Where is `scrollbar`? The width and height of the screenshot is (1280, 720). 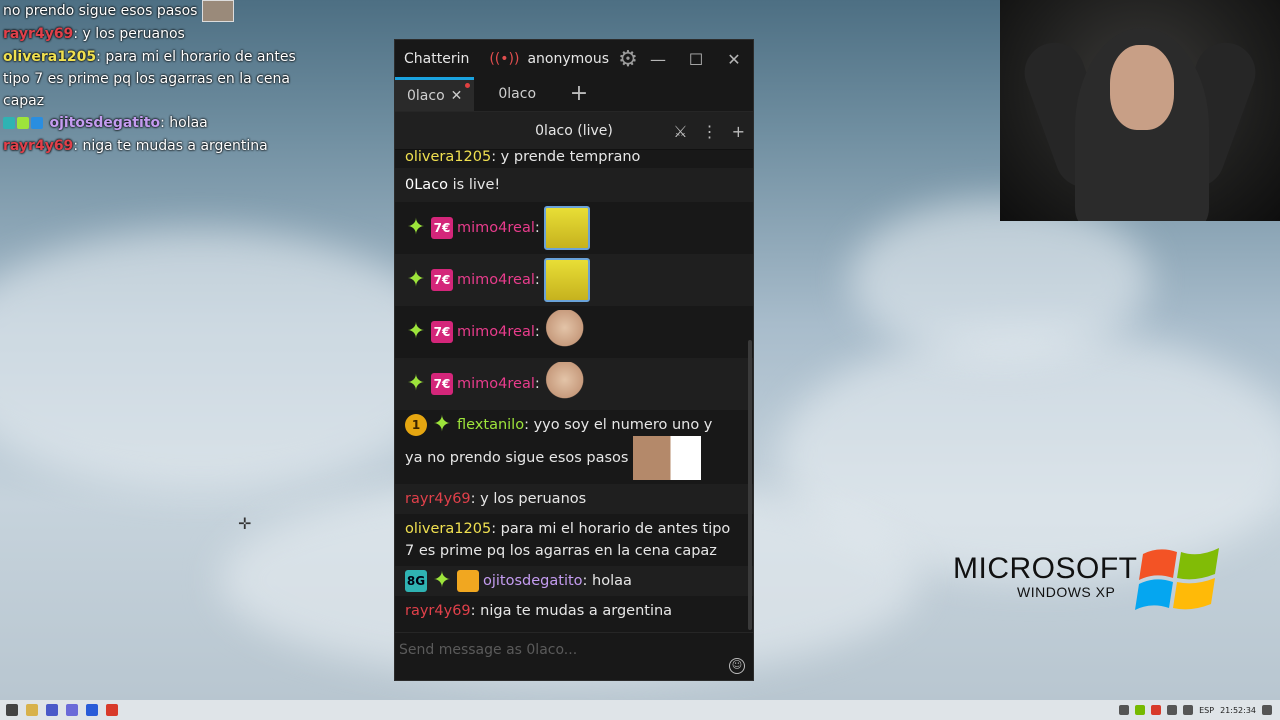
scrollbar is located at coordinates (750, 485).